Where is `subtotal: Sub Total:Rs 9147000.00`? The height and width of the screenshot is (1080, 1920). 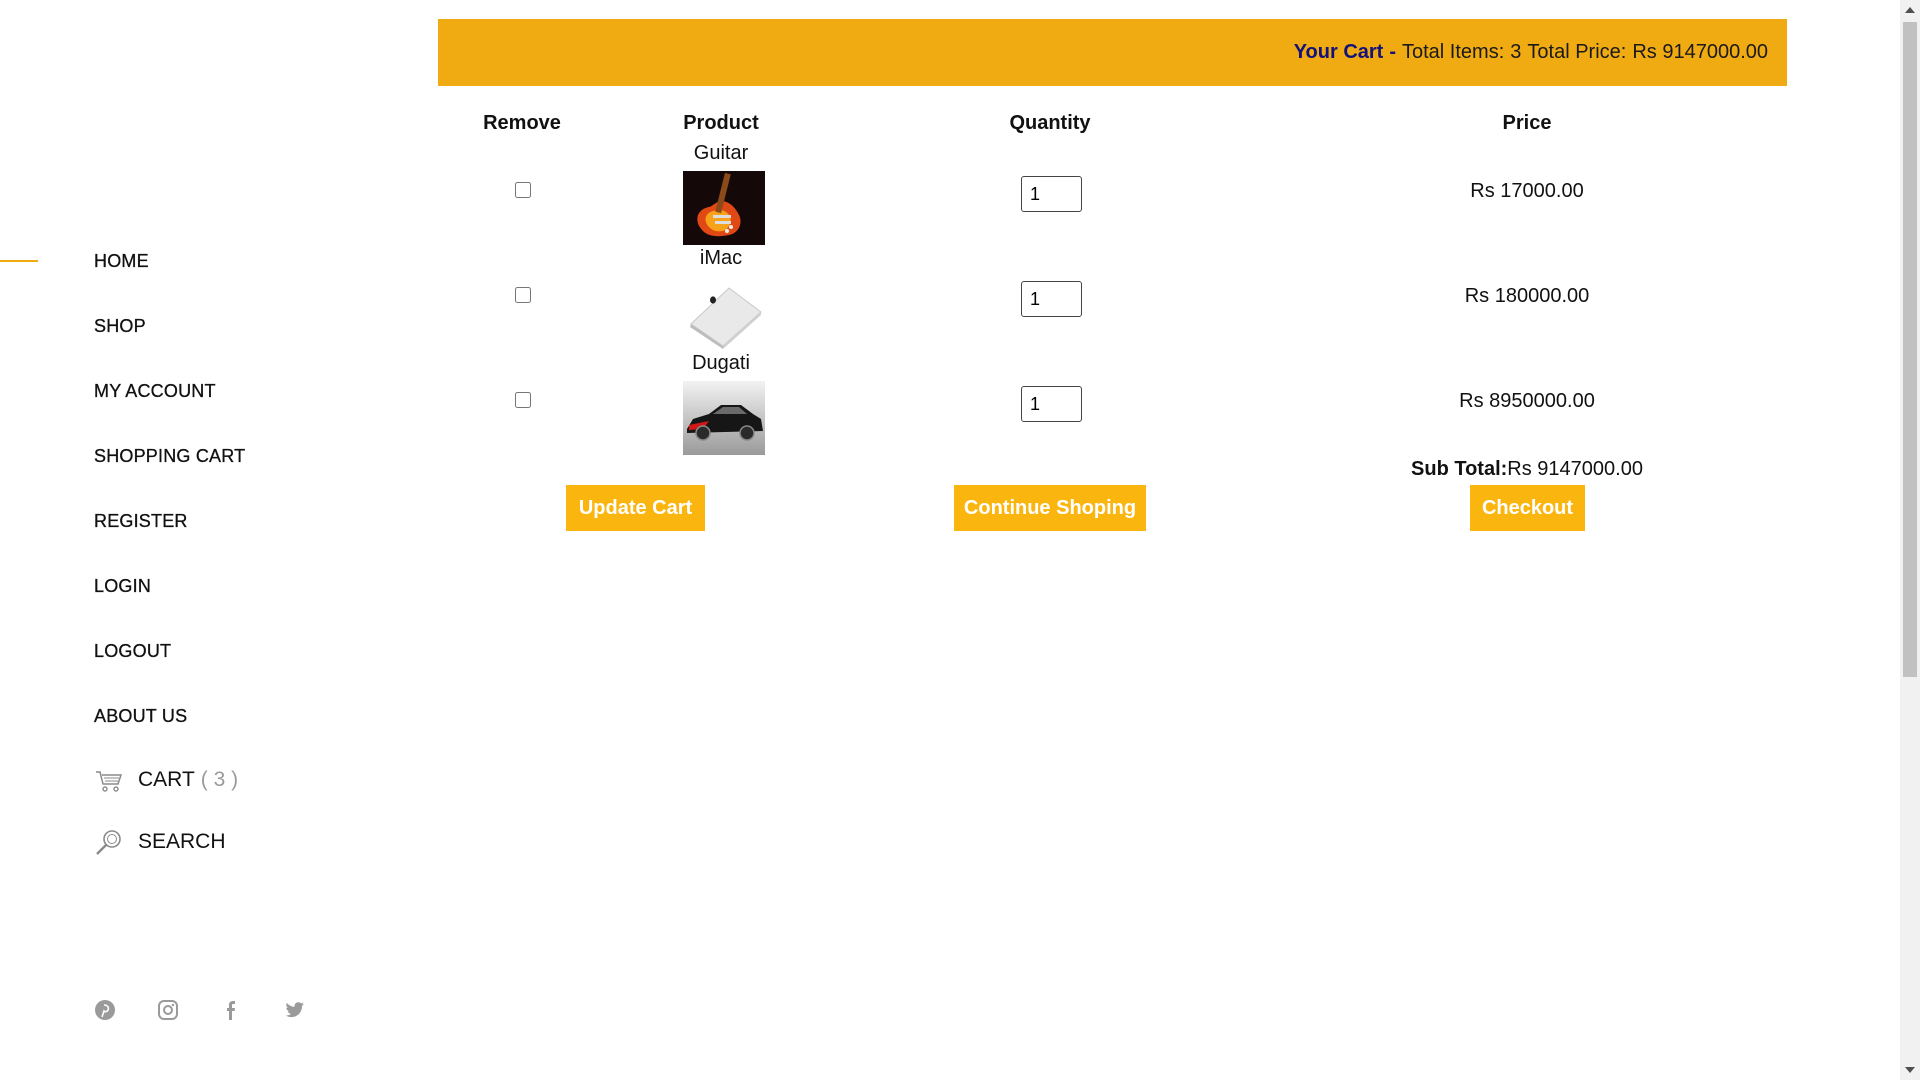
subtotal: Sub Total:Rs 9147000.00 is located at coordinates (1527, 469).